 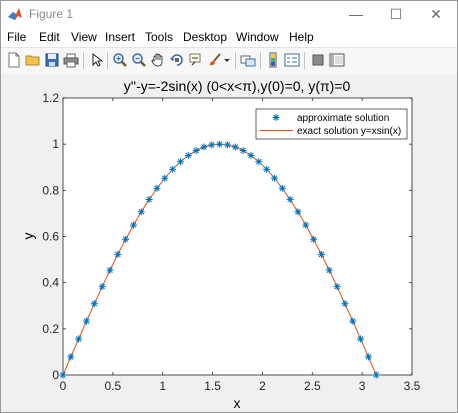 I want to click on x-axis-label: x, so click(x=237, y=403).